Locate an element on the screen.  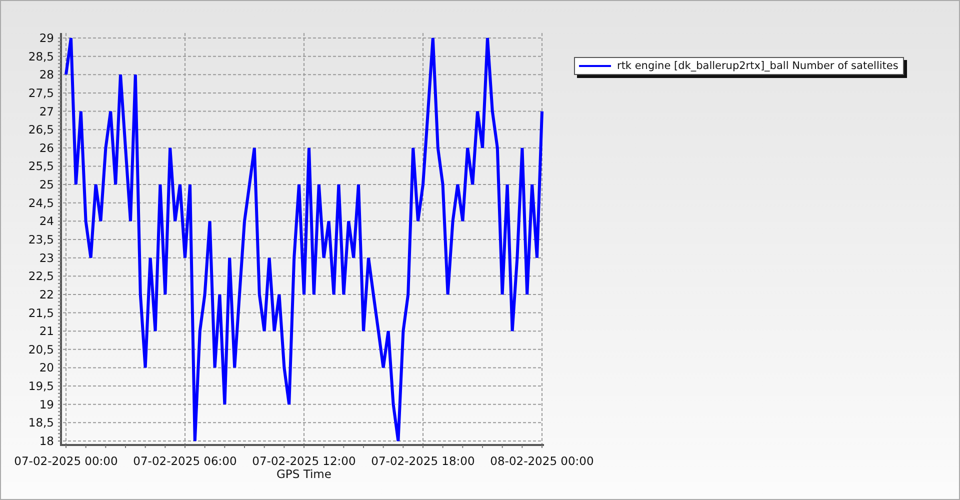
y-tick-label: 18 is located at coordinates (46, 441).